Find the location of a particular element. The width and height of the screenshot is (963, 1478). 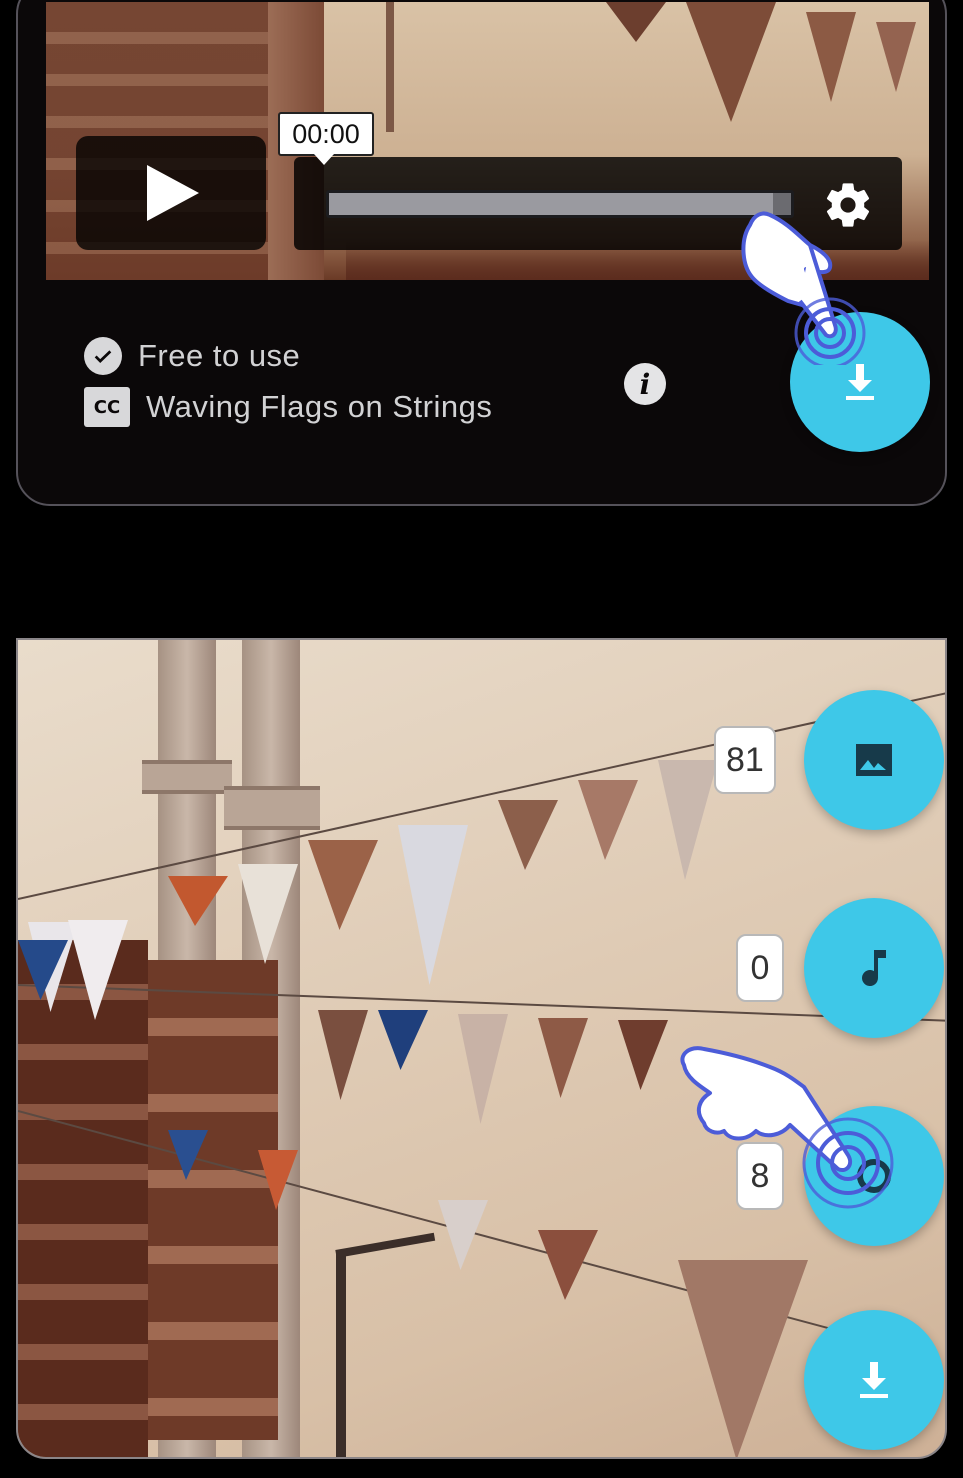

image-button is located at coordinates (874, 760).